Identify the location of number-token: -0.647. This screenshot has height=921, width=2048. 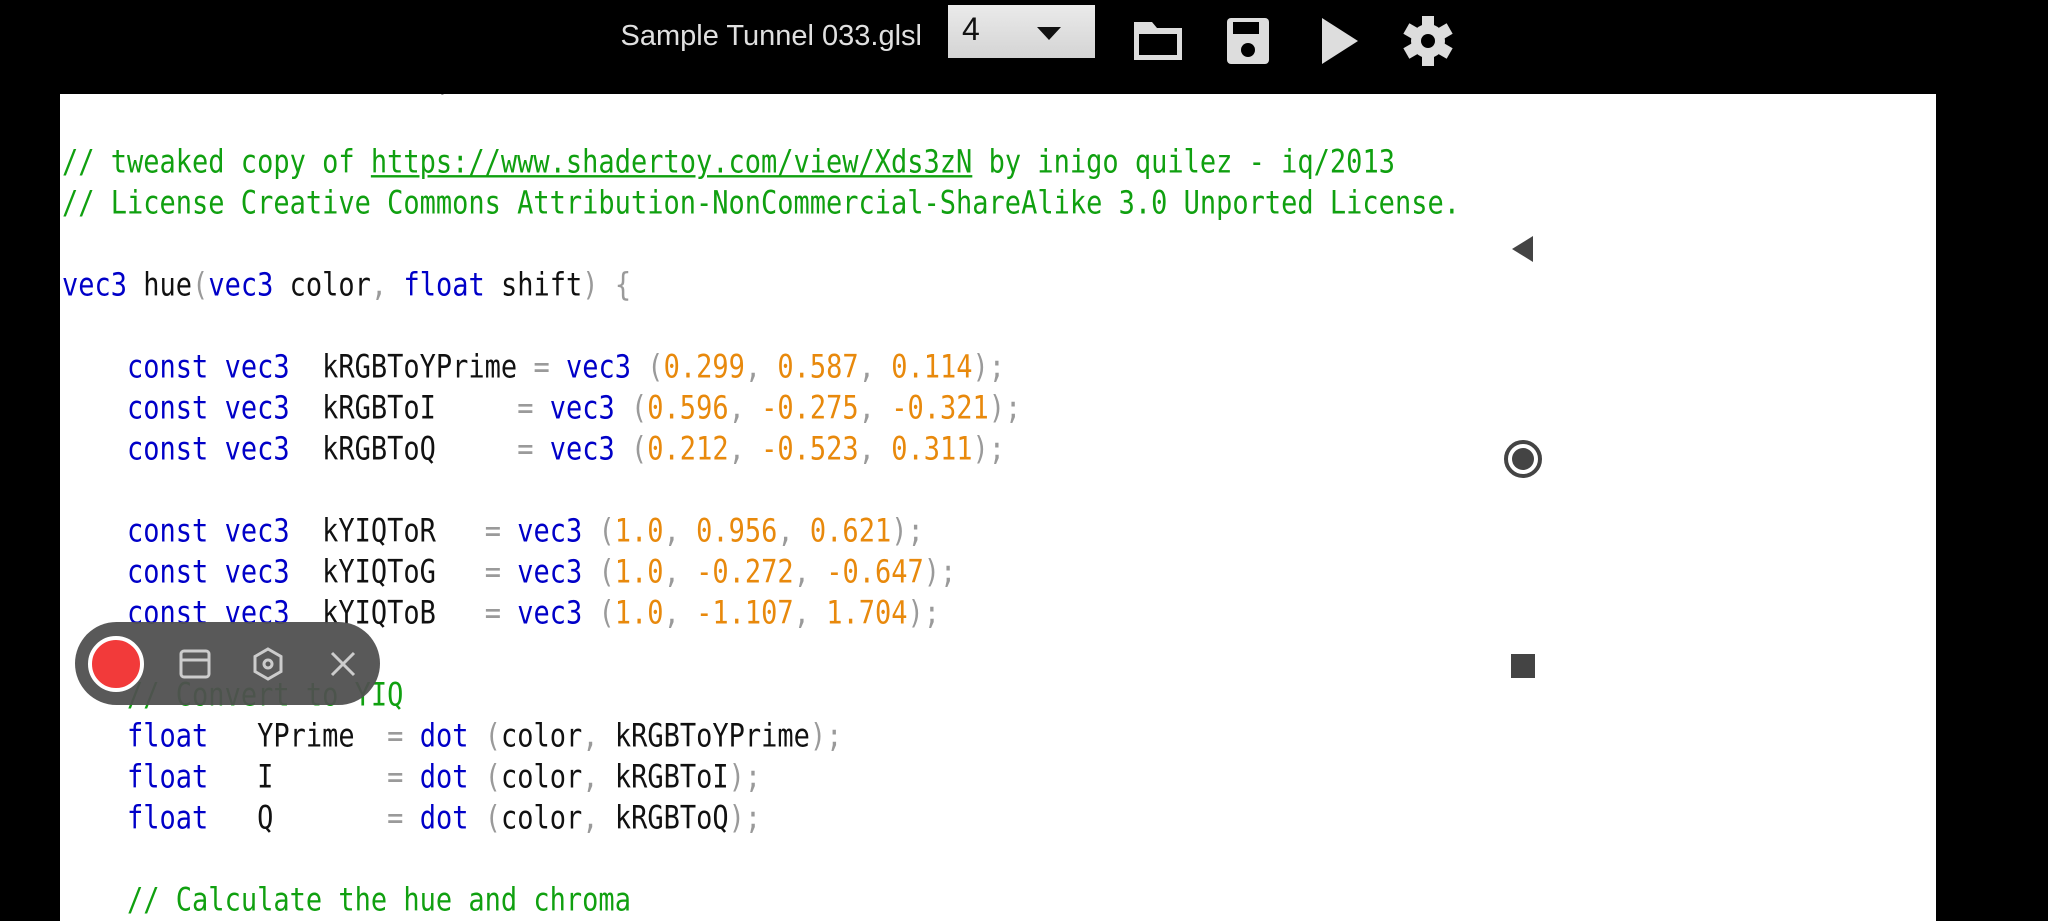
(875, 572).